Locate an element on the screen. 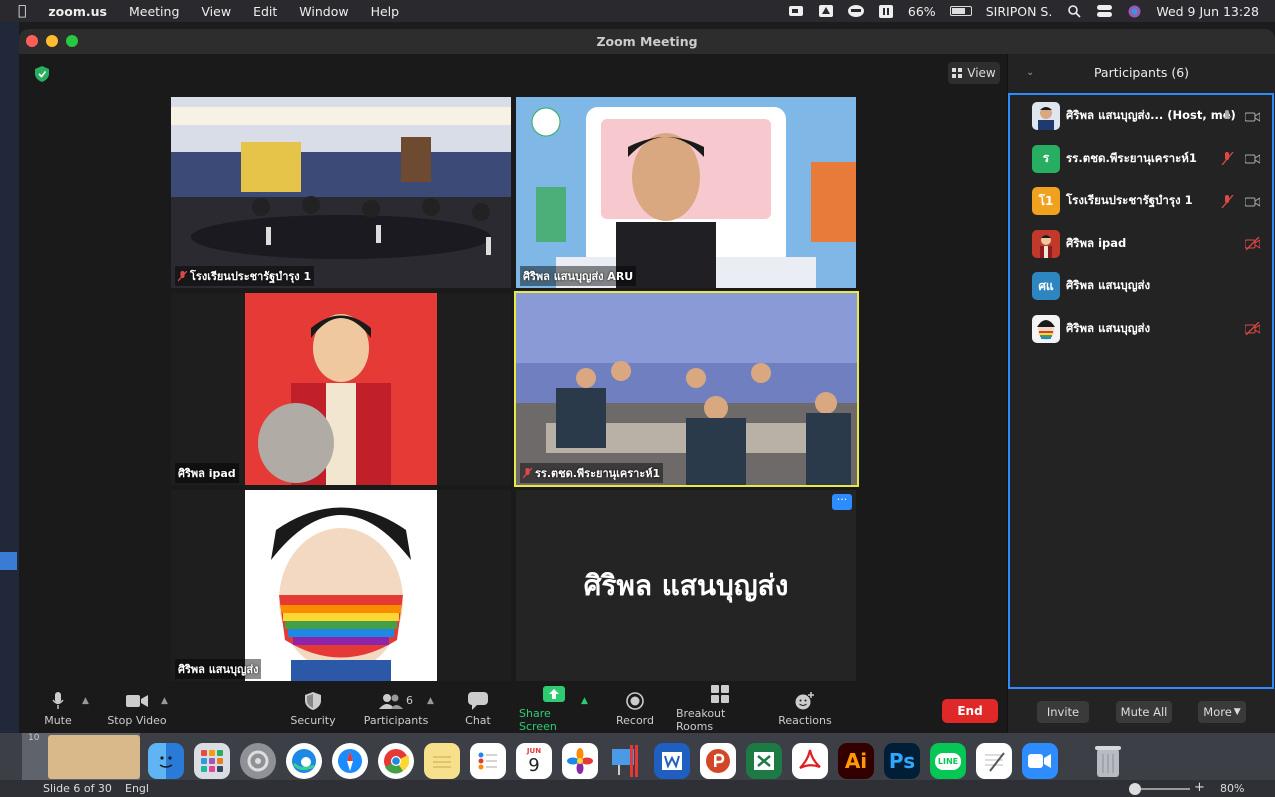 The height and width of the screenshot is (797, 1275). video-tile-name-only: ศิริพล แสนบุญส่ง ··· is located at coordinates (686, 585).